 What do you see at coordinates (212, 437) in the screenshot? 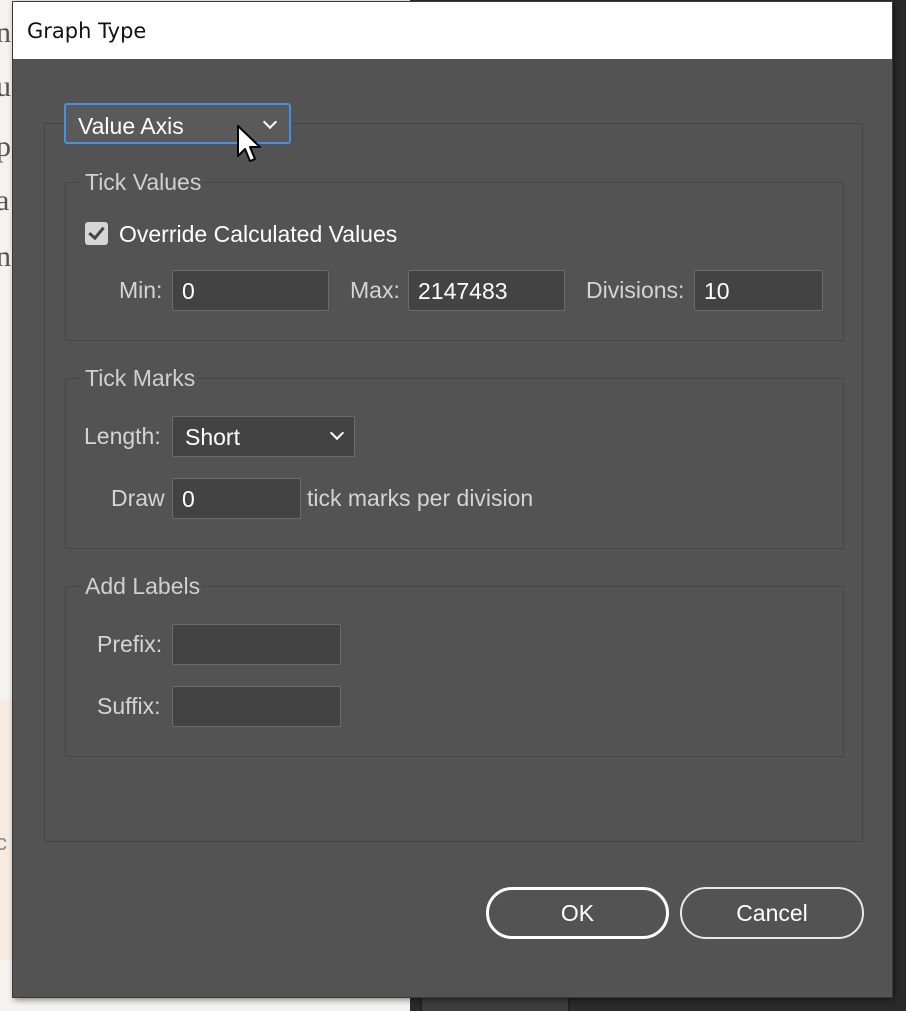
I see `length-value: Short` at bounding box center [212, 437].